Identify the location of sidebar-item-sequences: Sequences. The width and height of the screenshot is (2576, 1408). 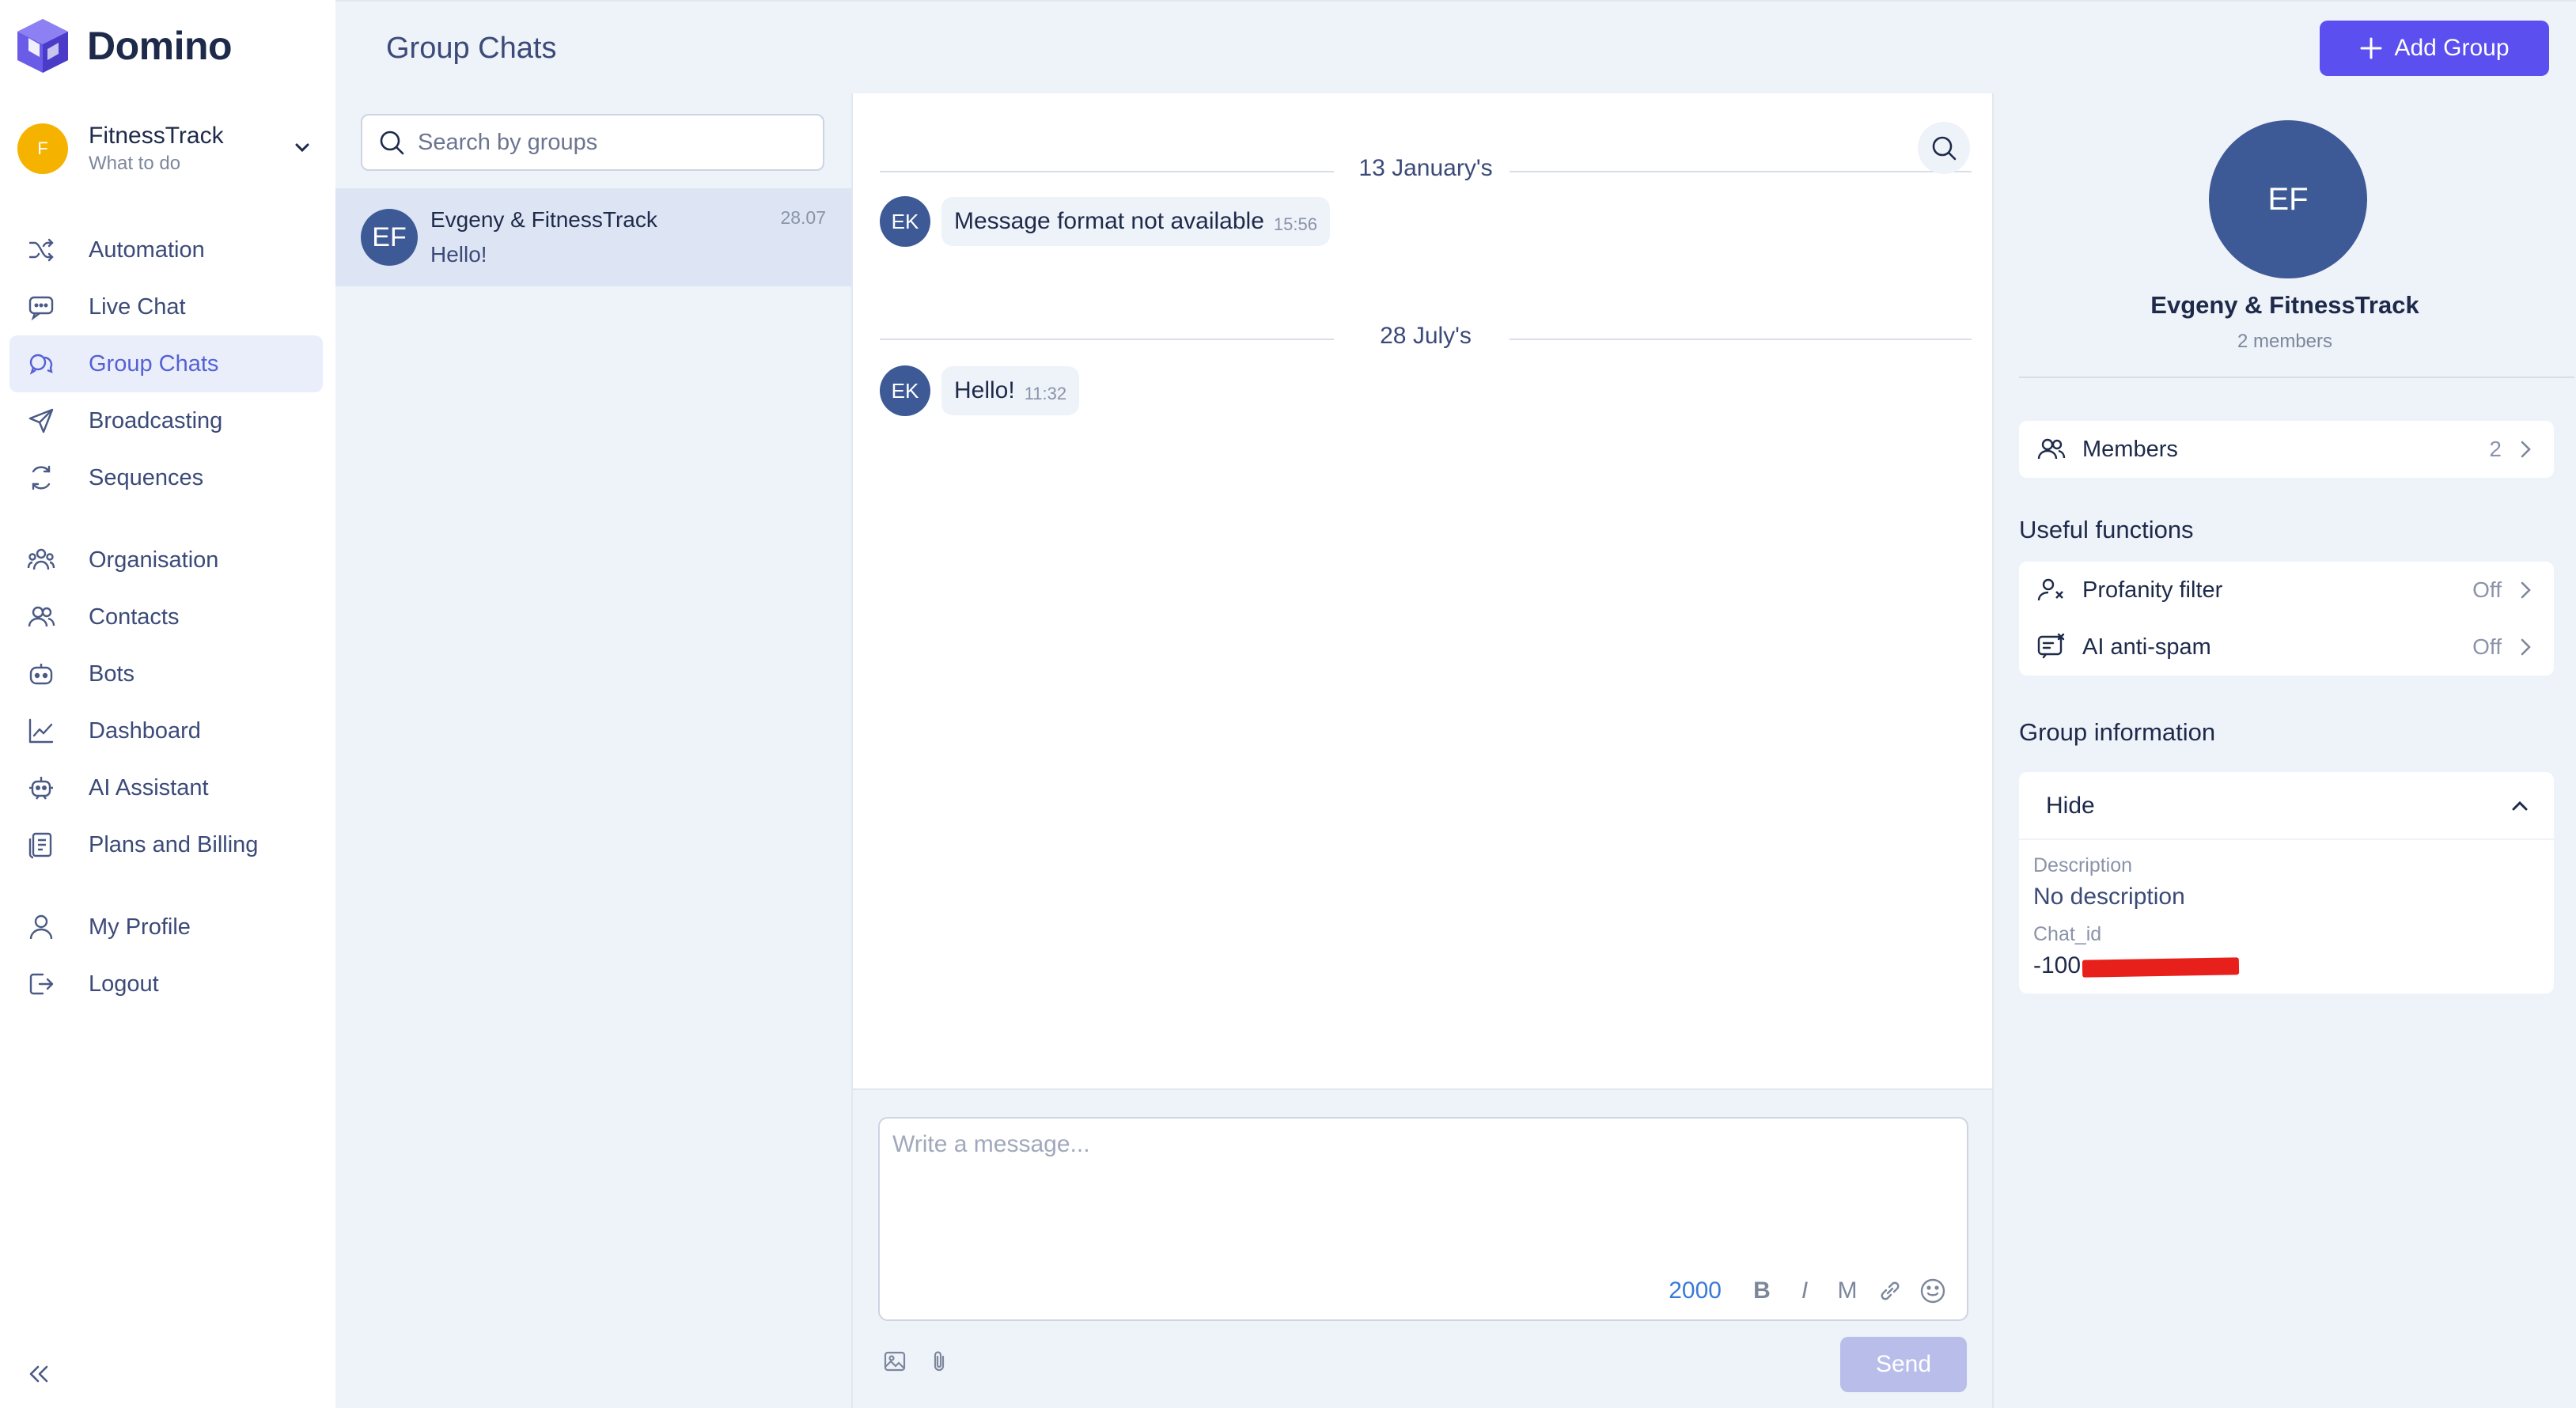
(166, 477).